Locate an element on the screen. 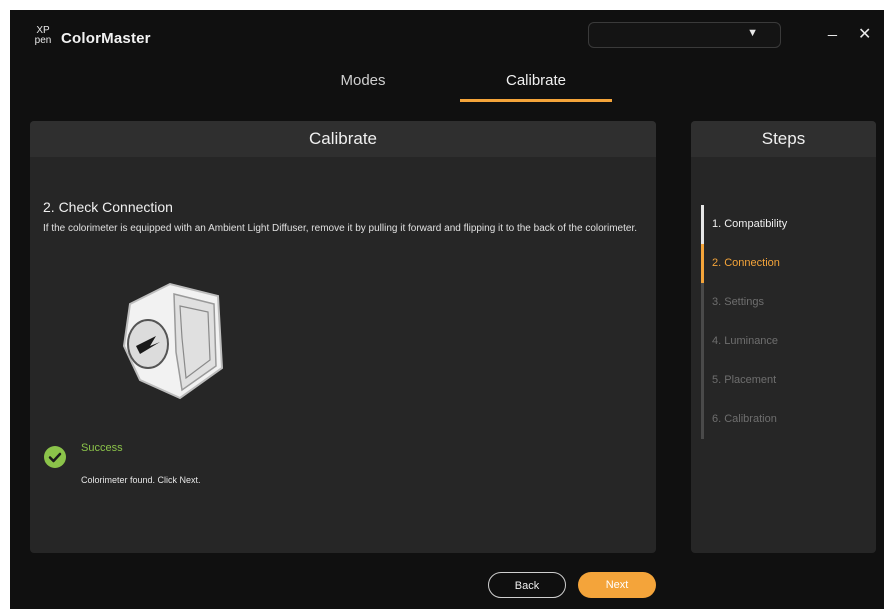 The height and width of the screenshot is (609, 884). status-title: Success is located at coordinates (102, 448).